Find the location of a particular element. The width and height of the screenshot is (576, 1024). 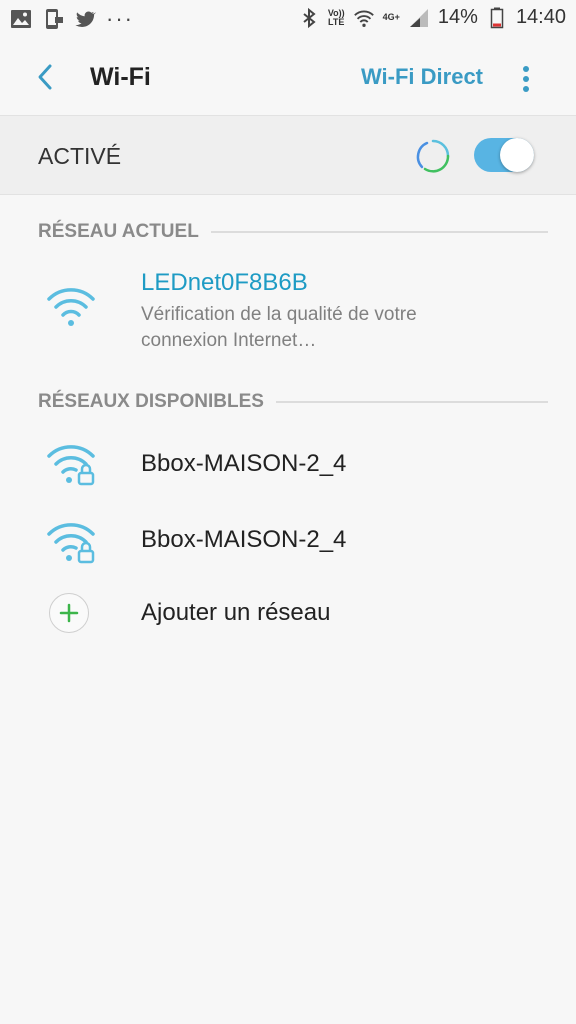

available-networks-header: RÉSEAUX DISPONIBLES is located at coordinates (293, 402).